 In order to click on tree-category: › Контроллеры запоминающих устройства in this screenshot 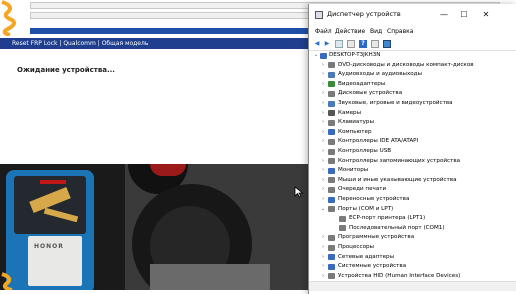, I will do `click(412, 161)`.